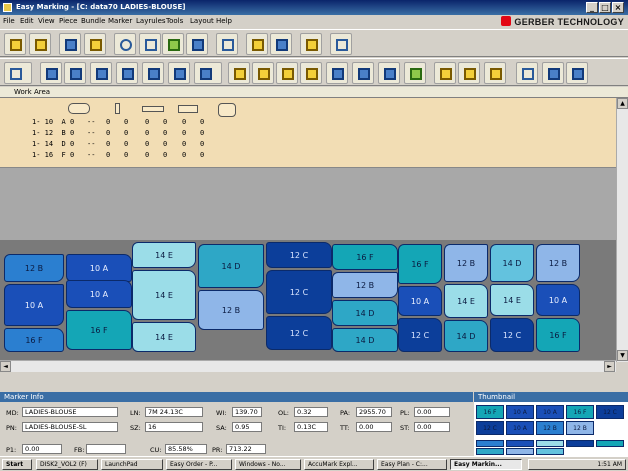 The width and height of the screenshot is (628, 471). What do you see at coordinates (51, 73) in the screenshot?
I see `bump-icon` at bounding box center [51, 73].